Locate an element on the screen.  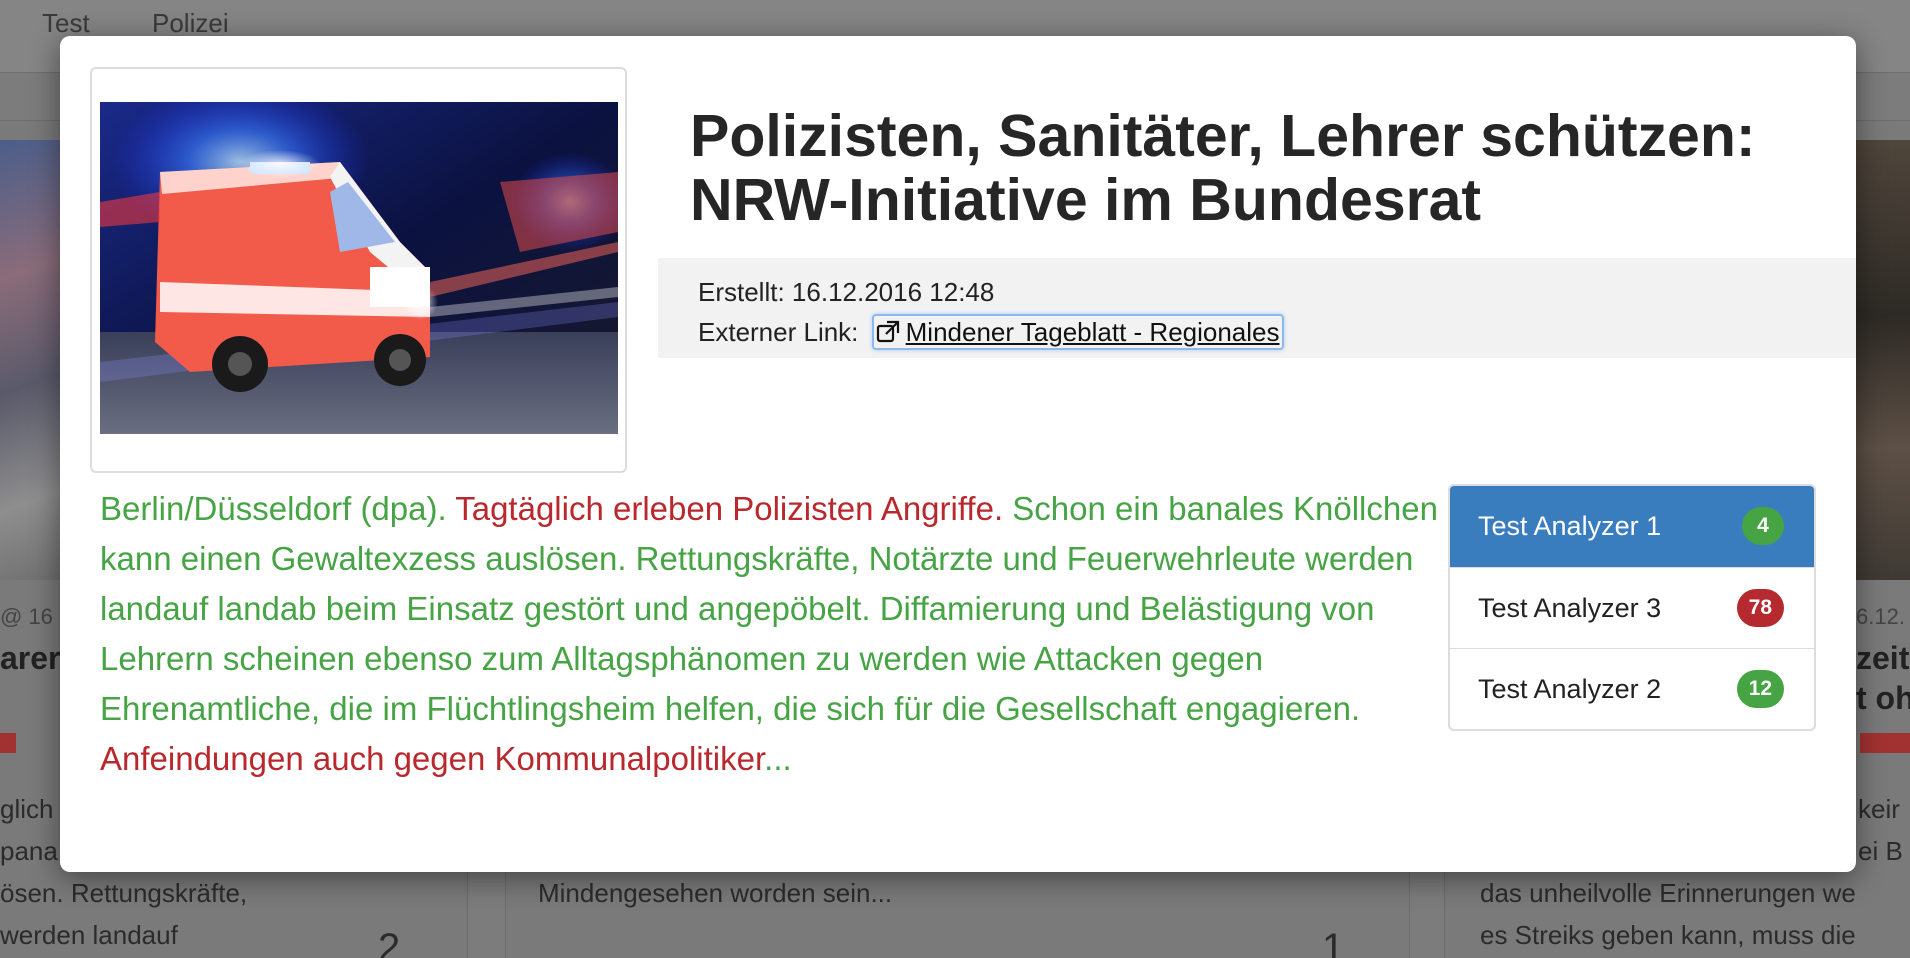
analyzer-label: Test Analyzer 2 is located at coordinates (1570, 689).